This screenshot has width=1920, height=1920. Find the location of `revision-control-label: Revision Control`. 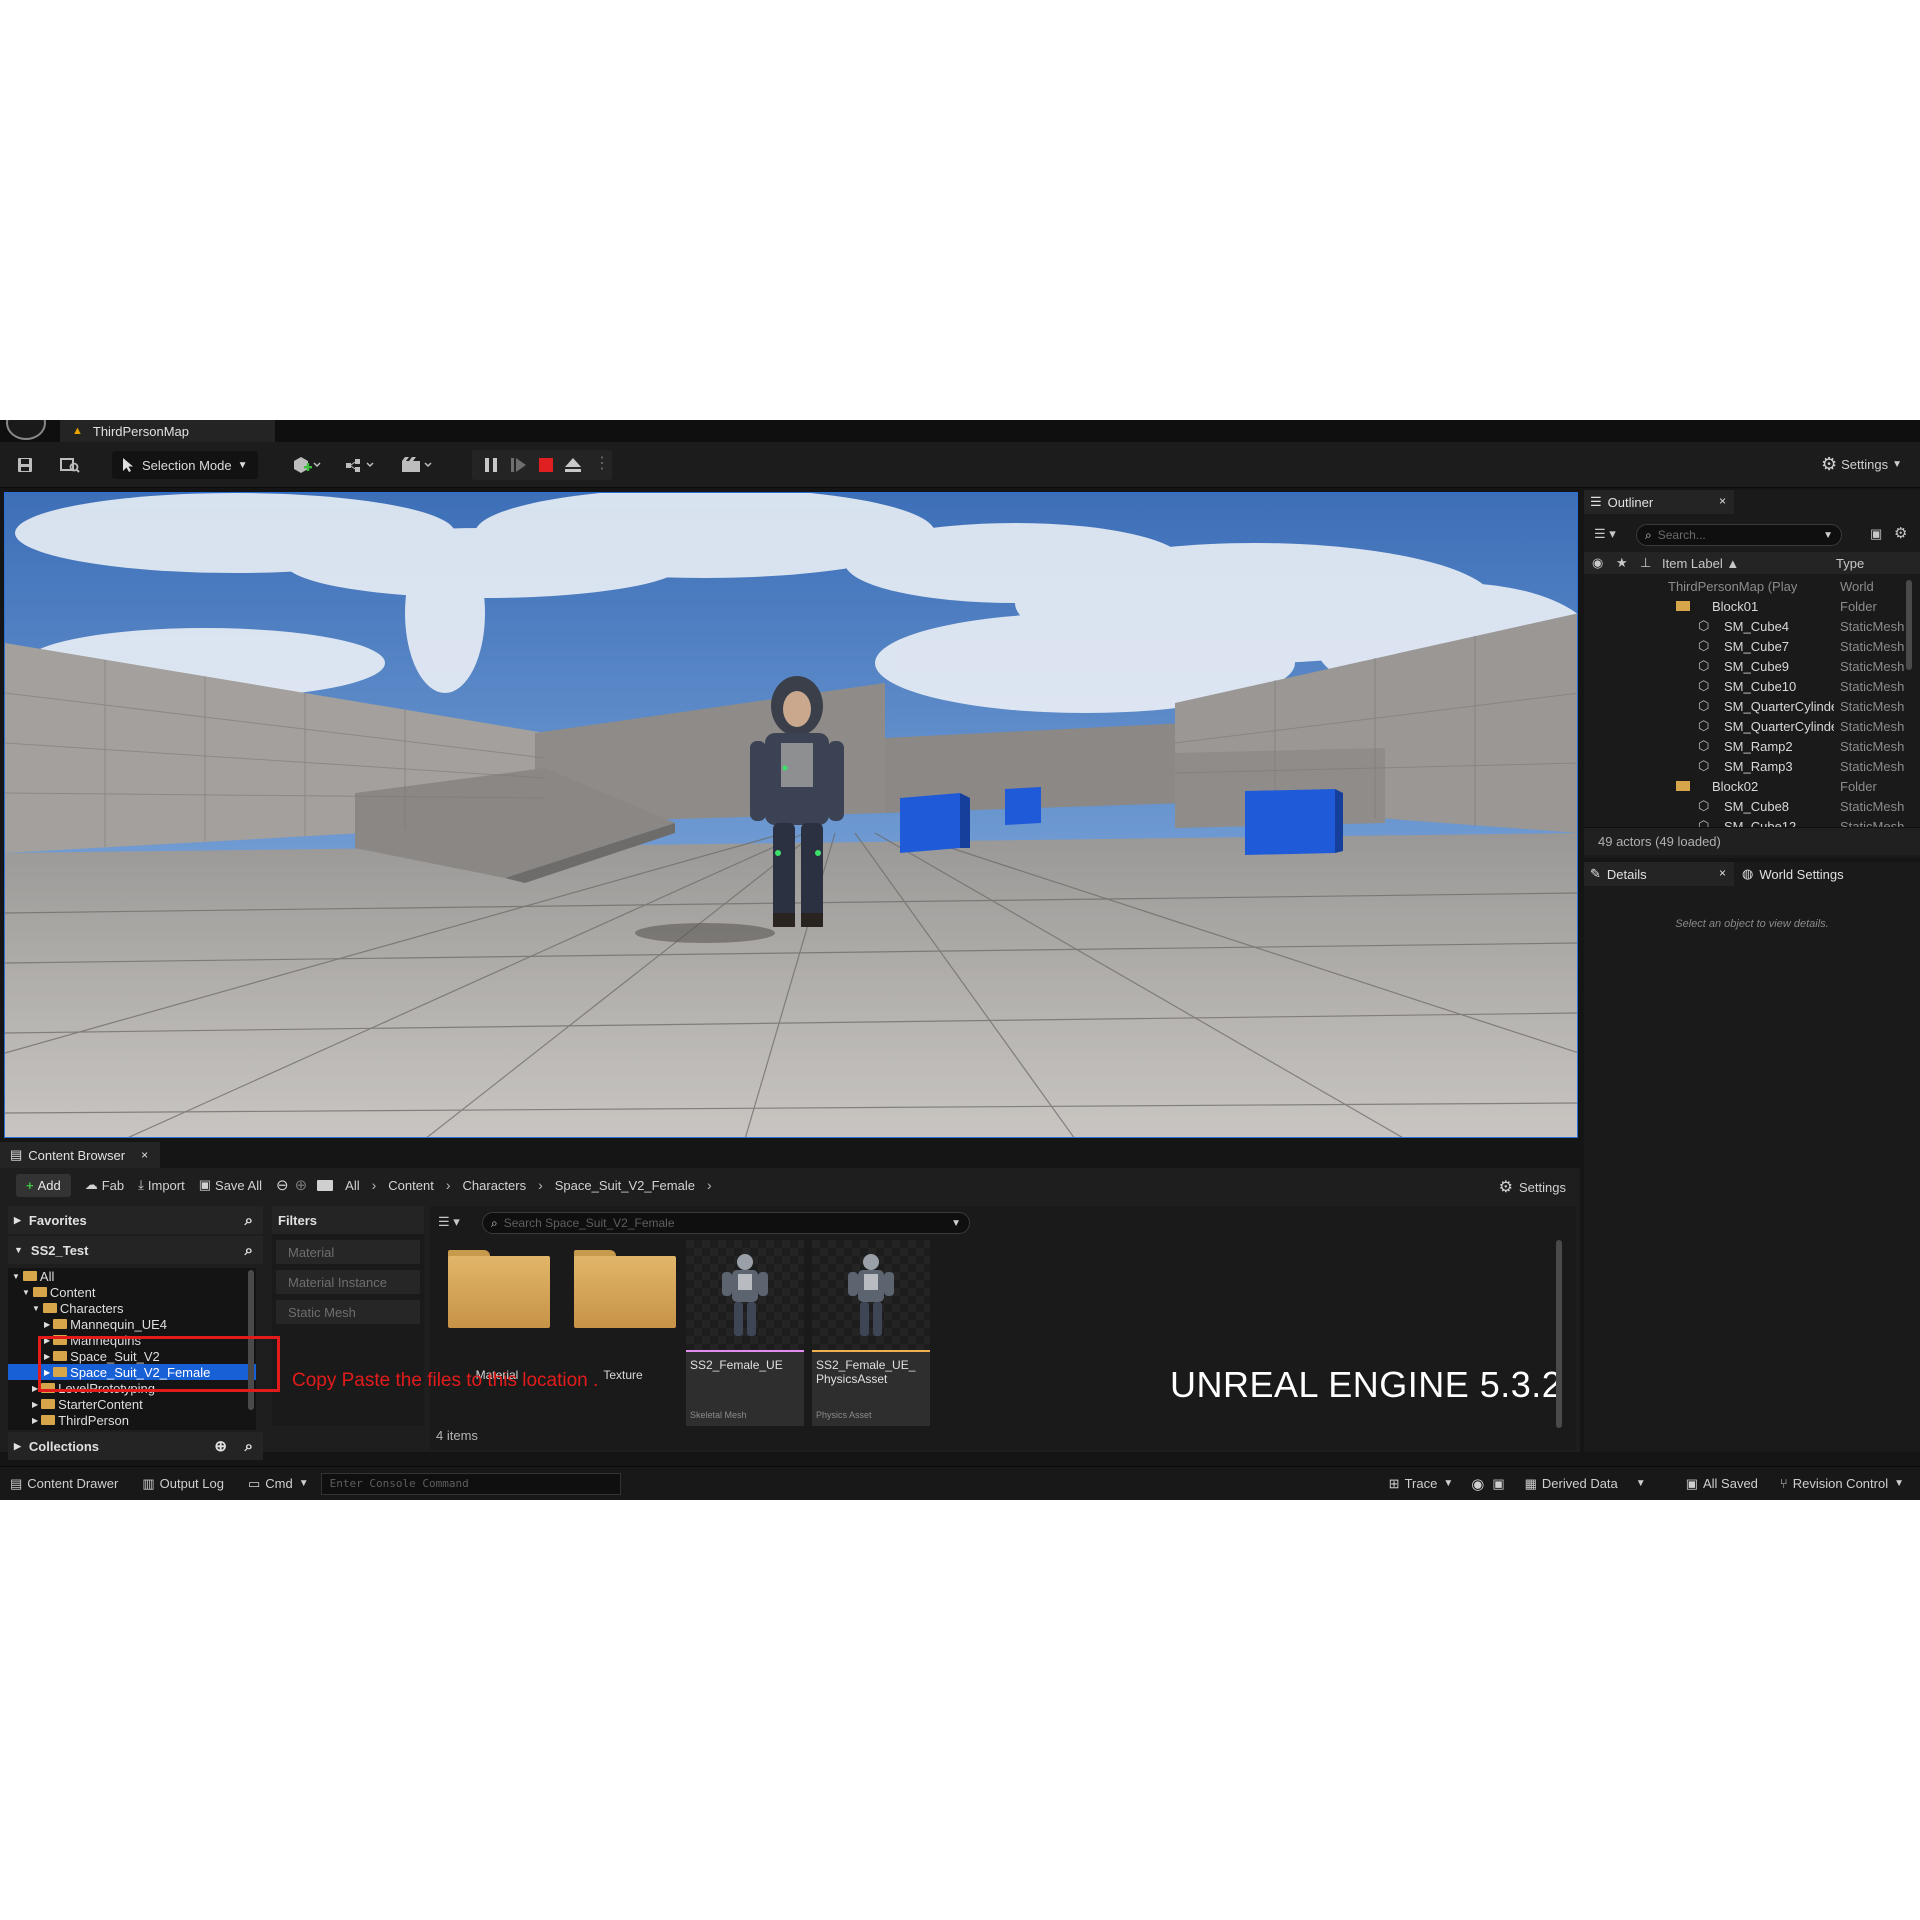

revision-control-label: Revision Control is located at coordinates (1840, 1483).